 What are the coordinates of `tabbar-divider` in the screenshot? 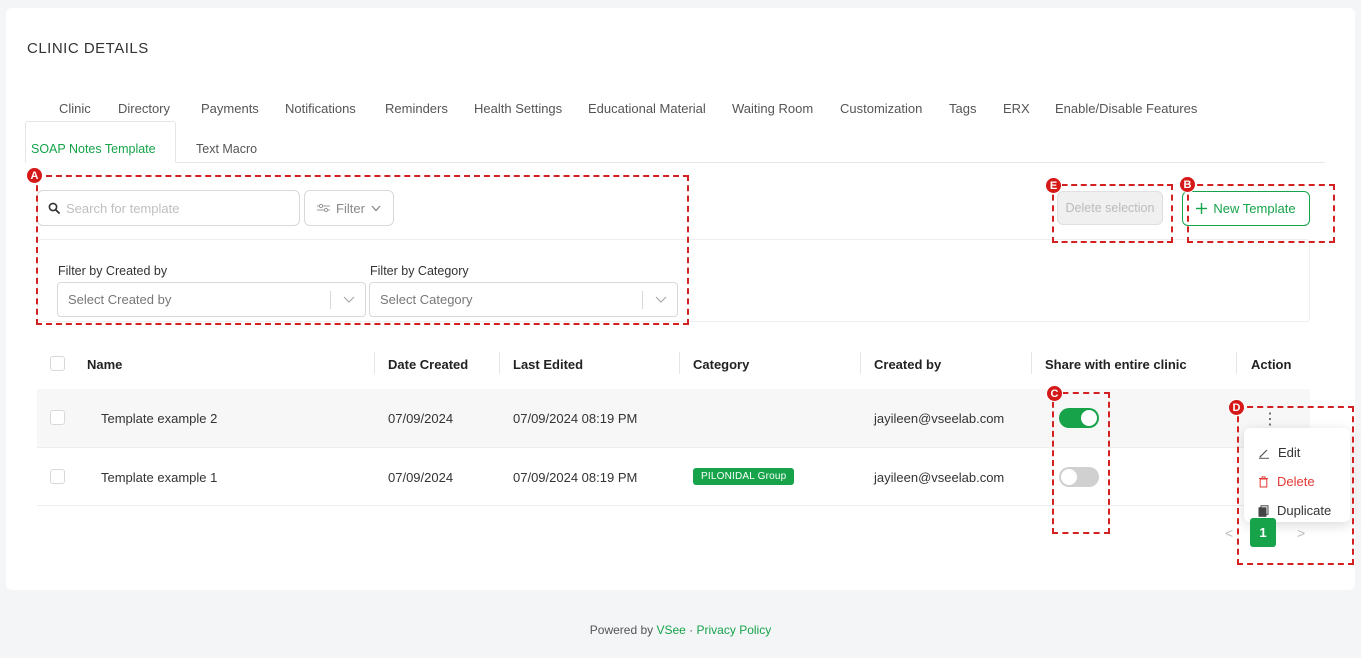 It's located at (675, 162).